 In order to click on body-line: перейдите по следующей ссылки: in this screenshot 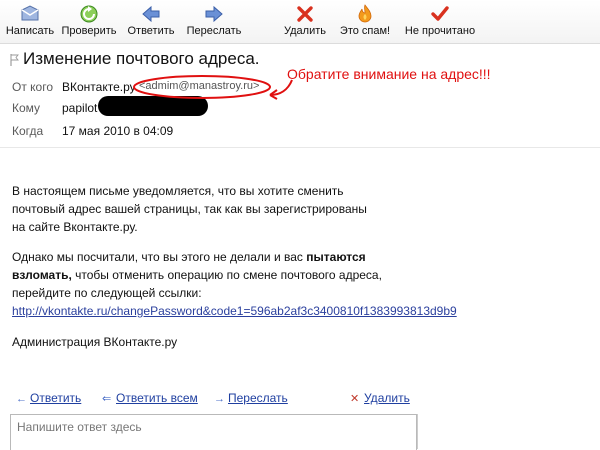, I will do `click(107, 293)`.